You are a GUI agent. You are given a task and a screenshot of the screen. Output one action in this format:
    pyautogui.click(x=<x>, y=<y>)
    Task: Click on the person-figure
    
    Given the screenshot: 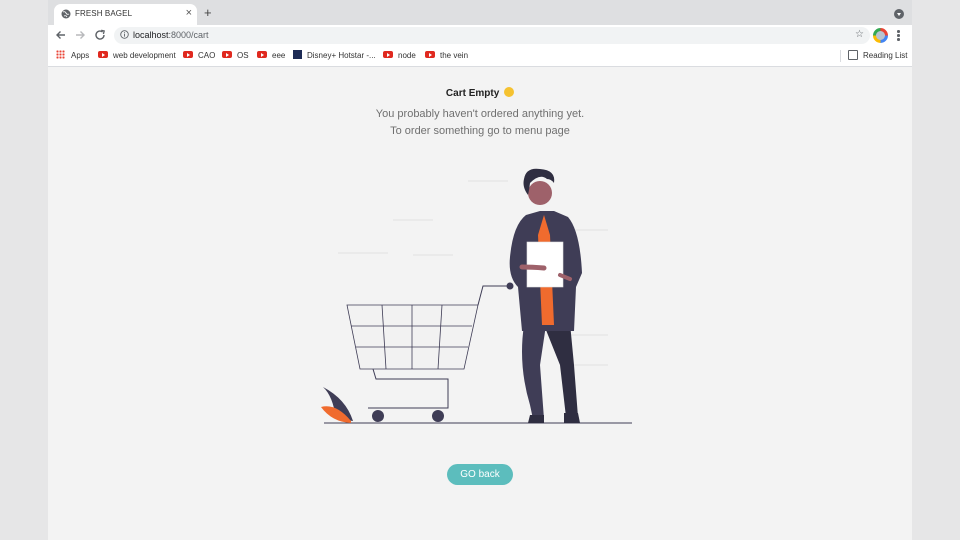 What is the action you would take?
    pyautogui.click(x=545, y=295)
    